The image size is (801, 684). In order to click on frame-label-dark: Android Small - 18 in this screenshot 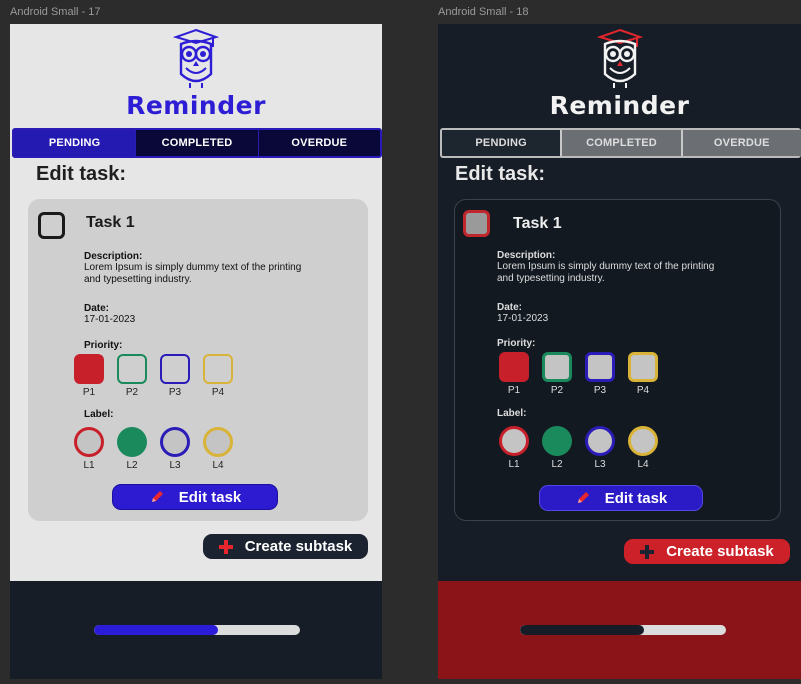, I will do `click(483, 12)`.